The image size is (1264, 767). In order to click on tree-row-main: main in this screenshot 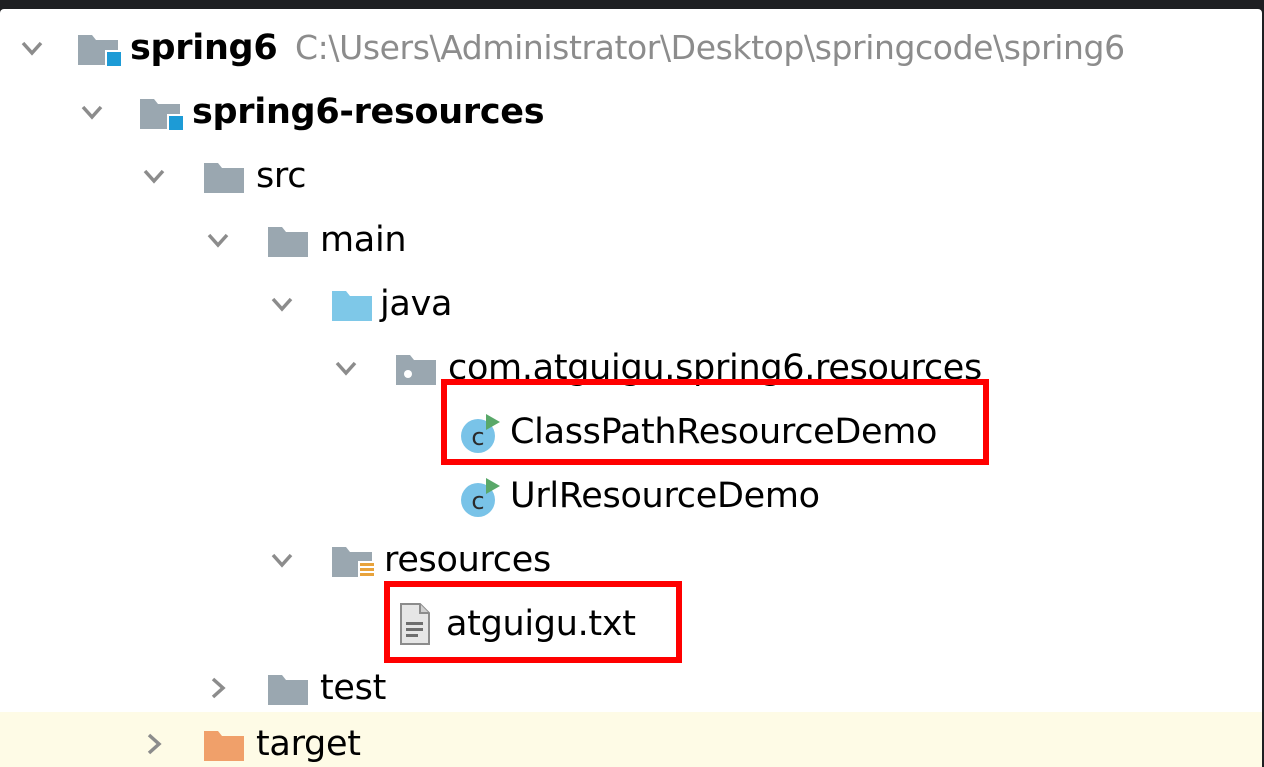, I will do `click(631, 240)`.